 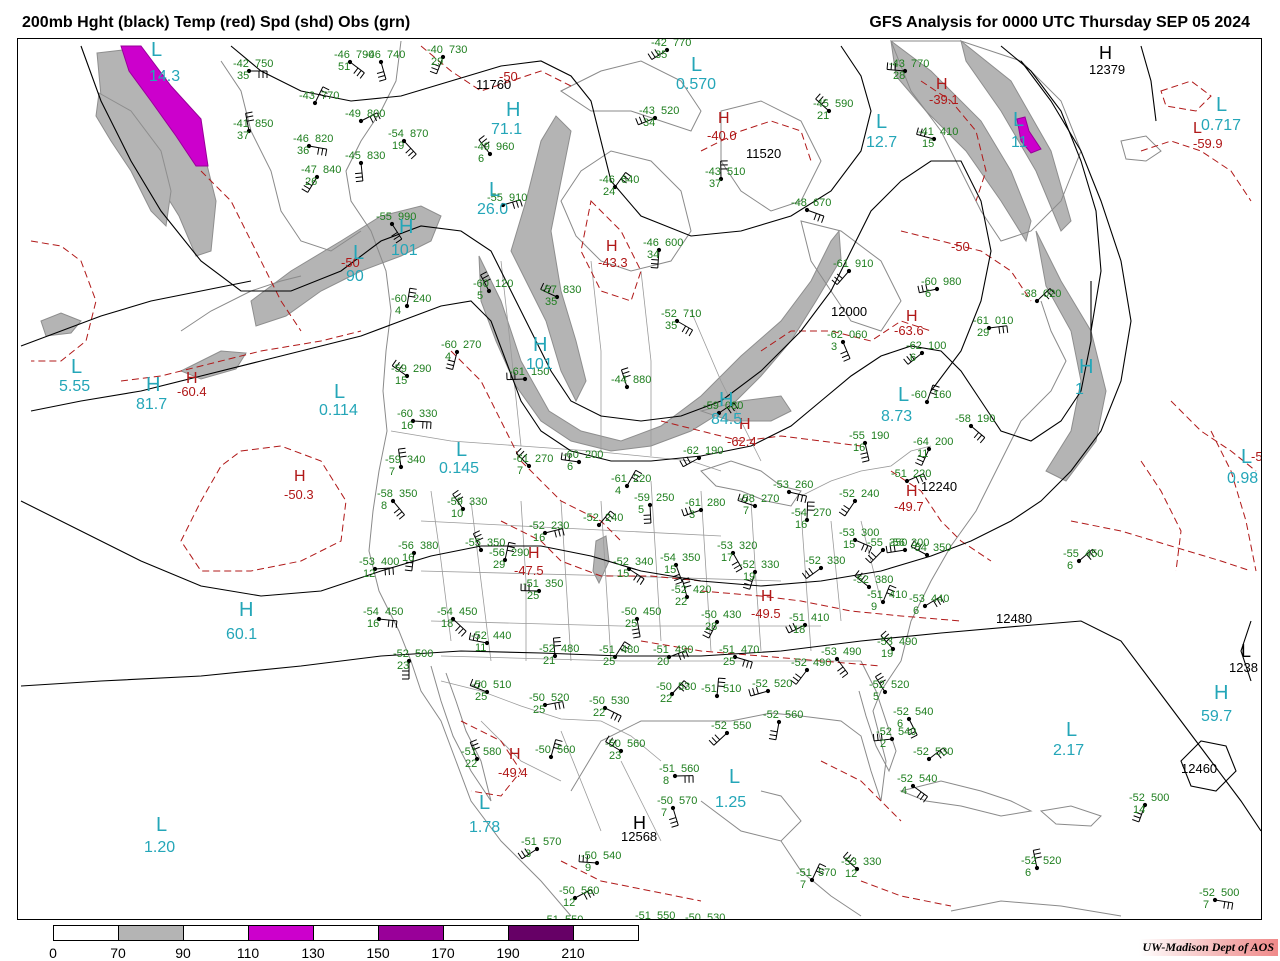 What do you see at coordinates (679, 775) in the screenshot?
I see `station-obs: -515608` at bounding box center [679, 775].